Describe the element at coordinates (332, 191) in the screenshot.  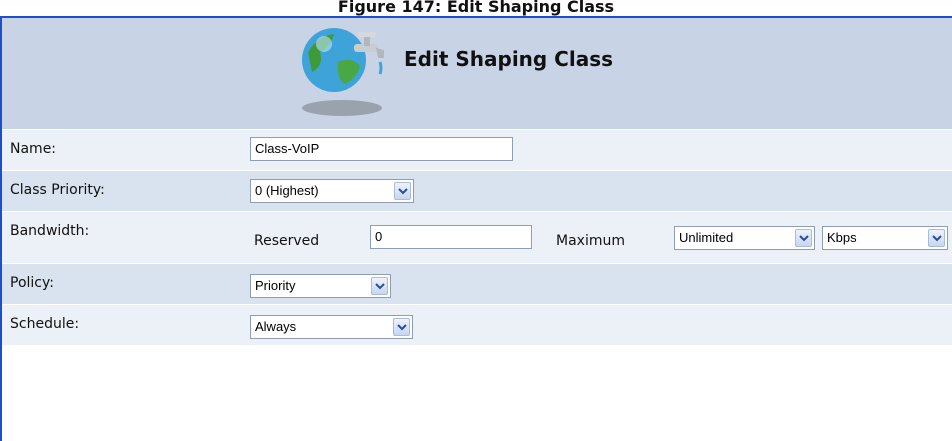
I see `class-priority-select: 0 (Highest)` at that location.